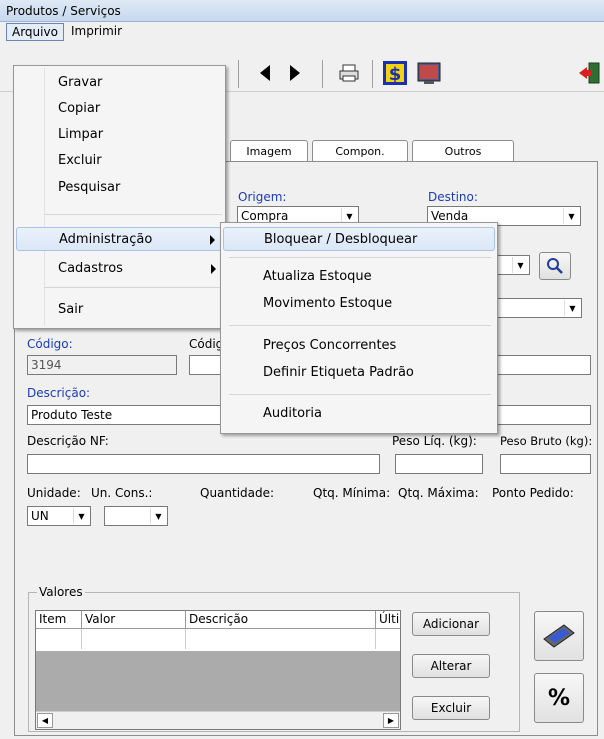 This screenshot has height=739, width=604. What do you see at coordinates (391, 720) in the screenshot?
I see `scroll-right-icon: ▶` at bounding box center [391, 720].